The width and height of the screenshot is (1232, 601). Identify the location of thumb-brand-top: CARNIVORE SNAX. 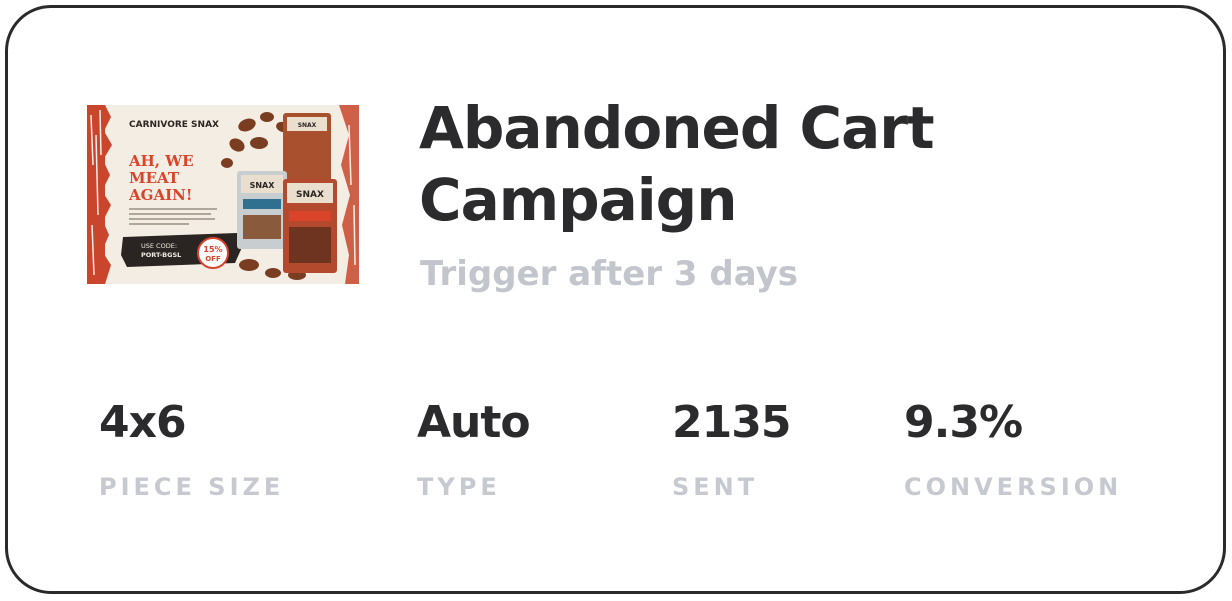
(174, 125).